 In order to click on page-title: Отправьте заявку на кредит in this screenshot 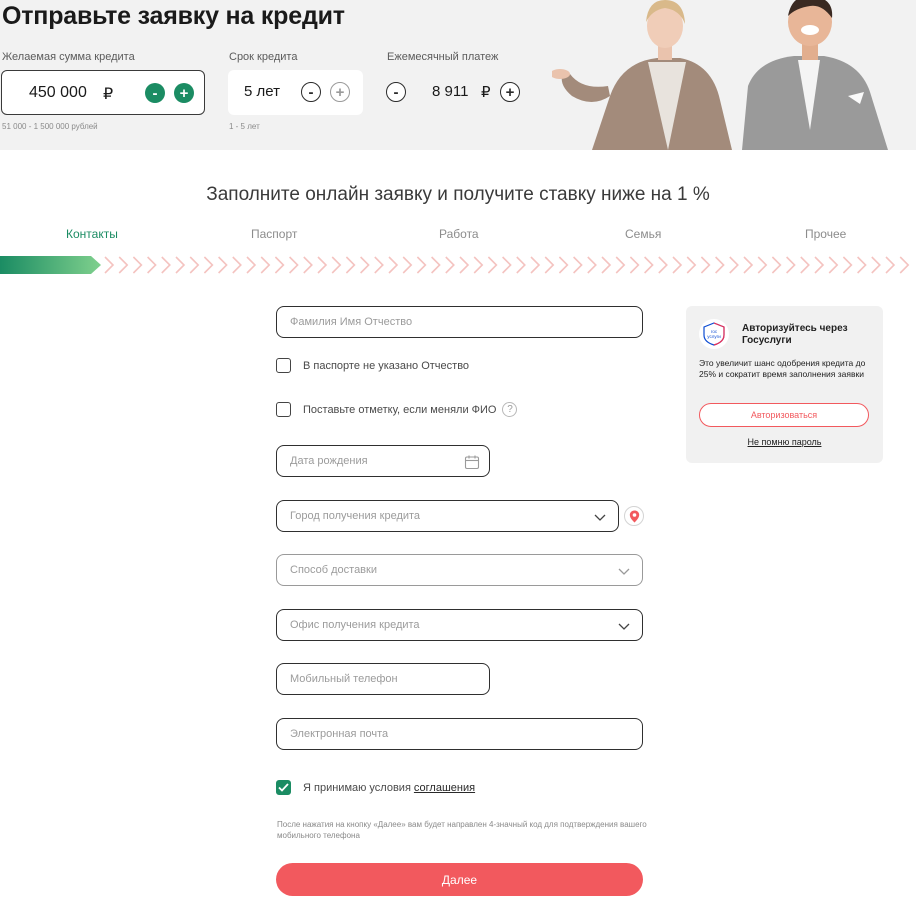, I will do `click(173, 16)`.